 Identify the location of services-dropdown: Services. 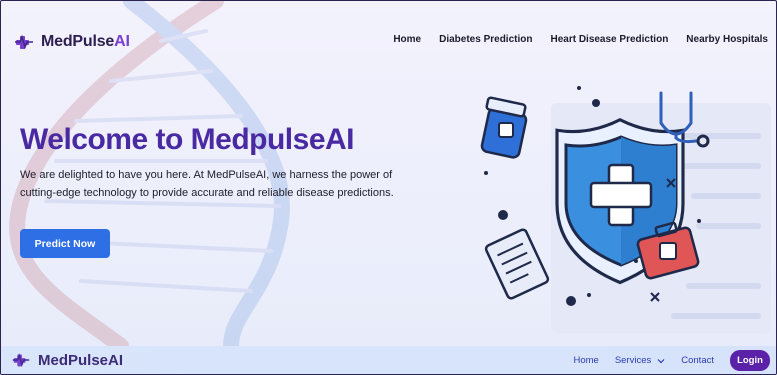
(640, 360).